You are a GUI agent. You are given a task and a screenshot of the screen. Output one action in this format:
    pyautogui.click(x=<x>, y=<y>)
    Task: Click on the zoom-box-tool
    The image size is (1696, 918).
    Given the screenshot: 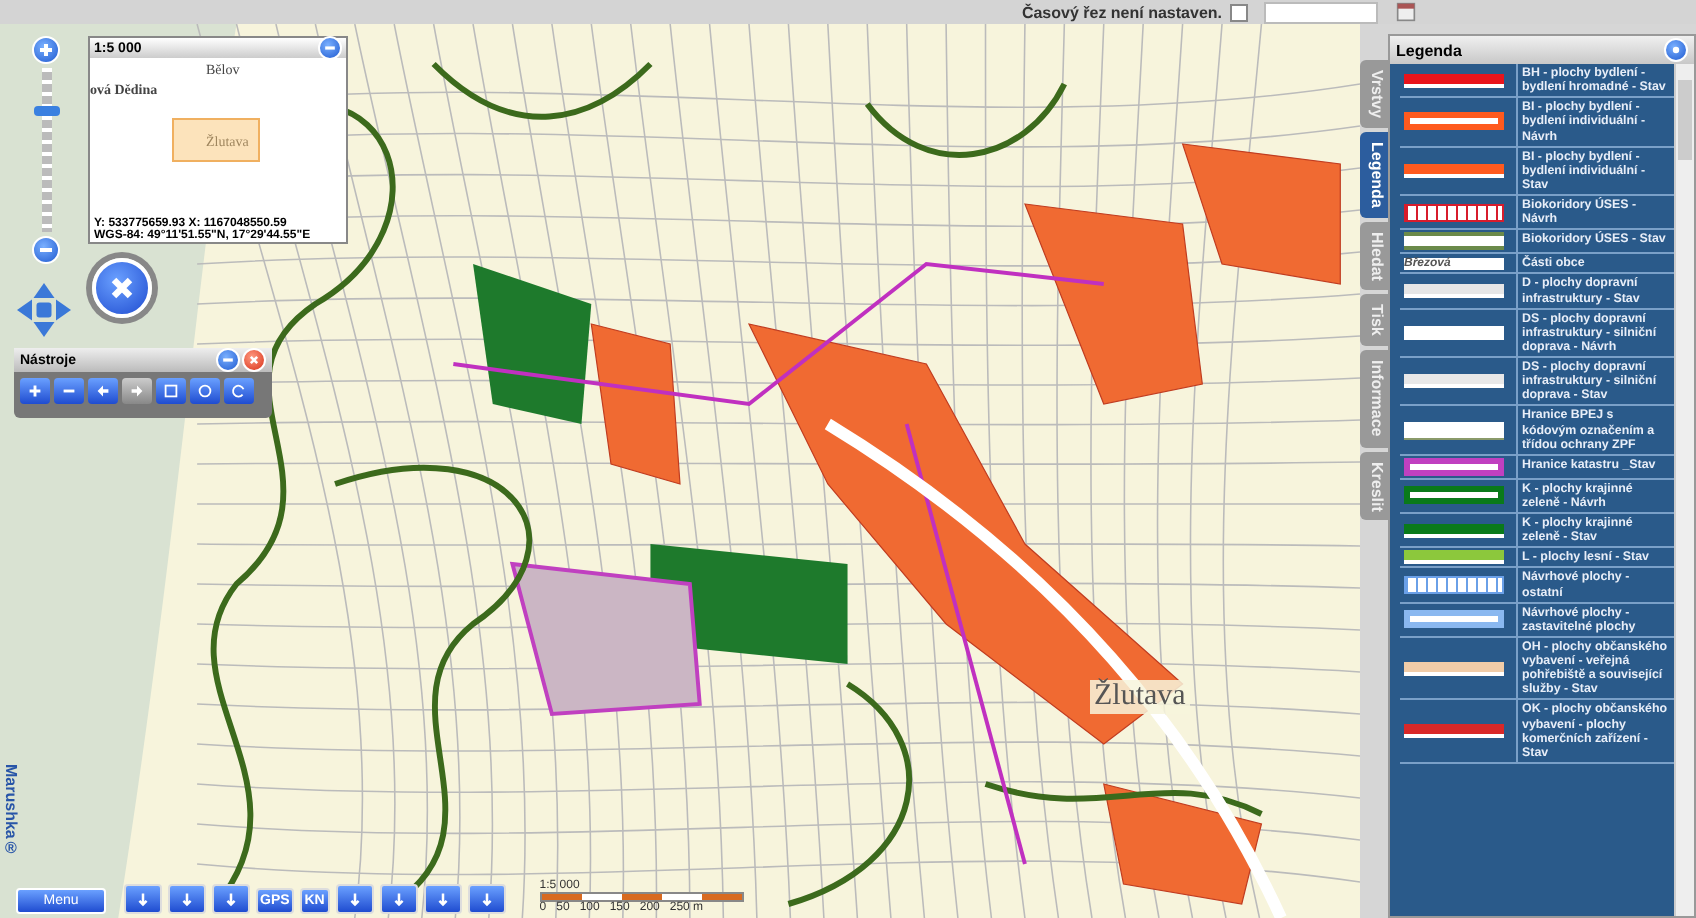 What is the action you would take?
    pyautogui.click(x=171, y=391)
    